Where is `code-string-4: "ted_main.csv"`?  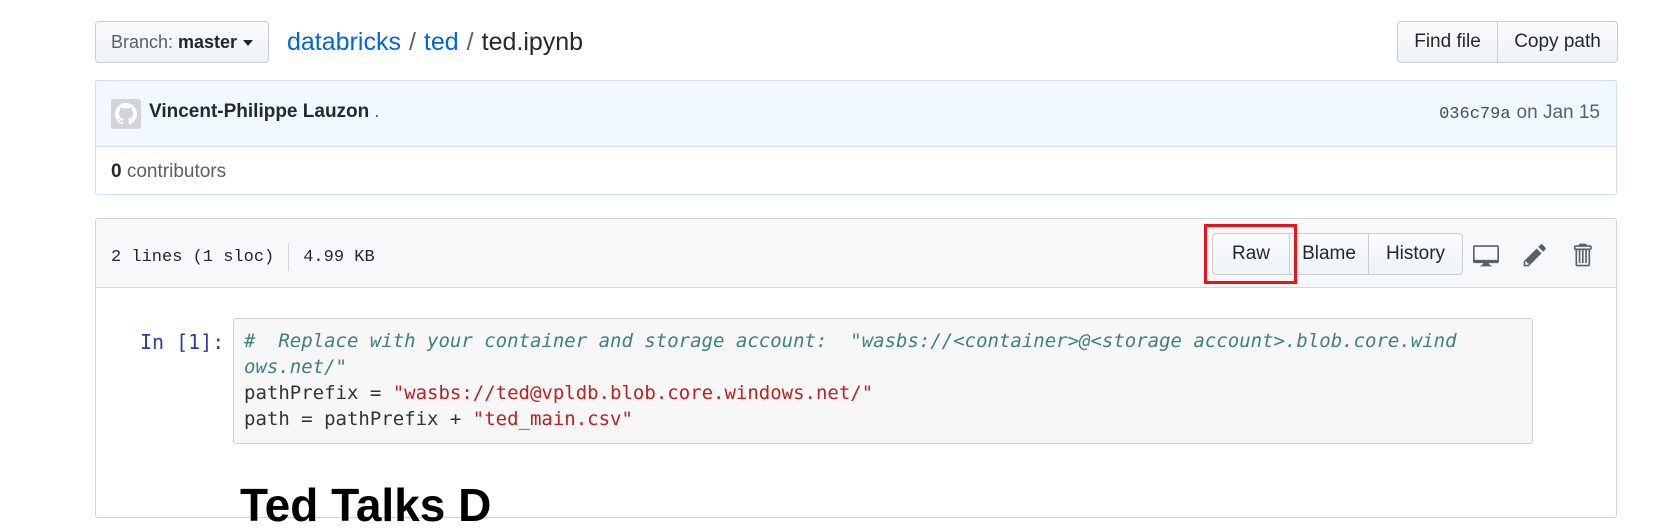
code-string-4: "ted_main.csv" is located at coordinates (552, 419).